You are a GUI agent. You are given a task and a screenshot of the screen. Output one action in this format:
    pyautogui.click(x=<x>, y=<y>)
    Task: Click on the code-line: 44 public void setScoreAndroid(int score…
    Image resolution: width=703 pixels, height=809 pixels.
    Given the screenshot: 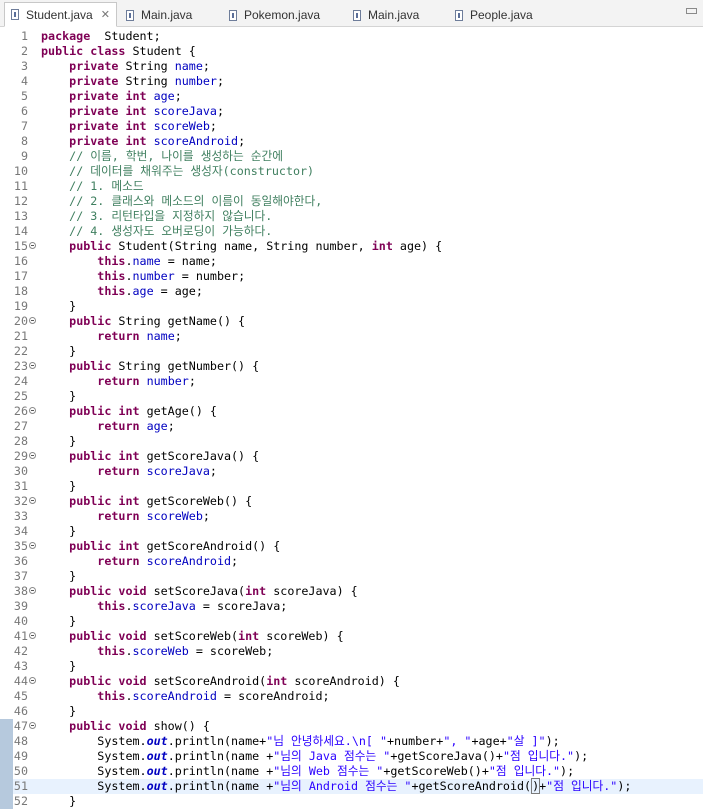 What is the action you would take?
    pyautogui.click(x=351, y=681)
    